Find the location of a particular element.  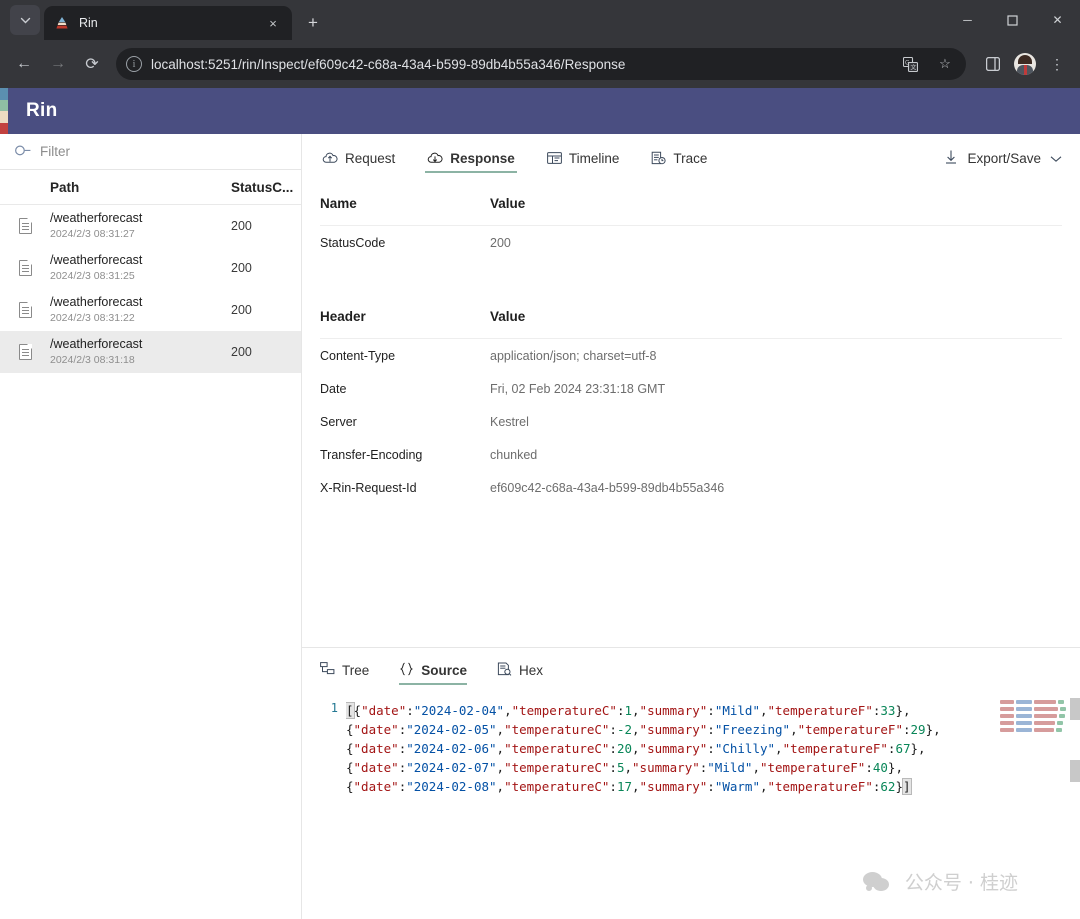

browser-tabstrip: Rin × + ─ ✕ is located at coordinates (540, 20).